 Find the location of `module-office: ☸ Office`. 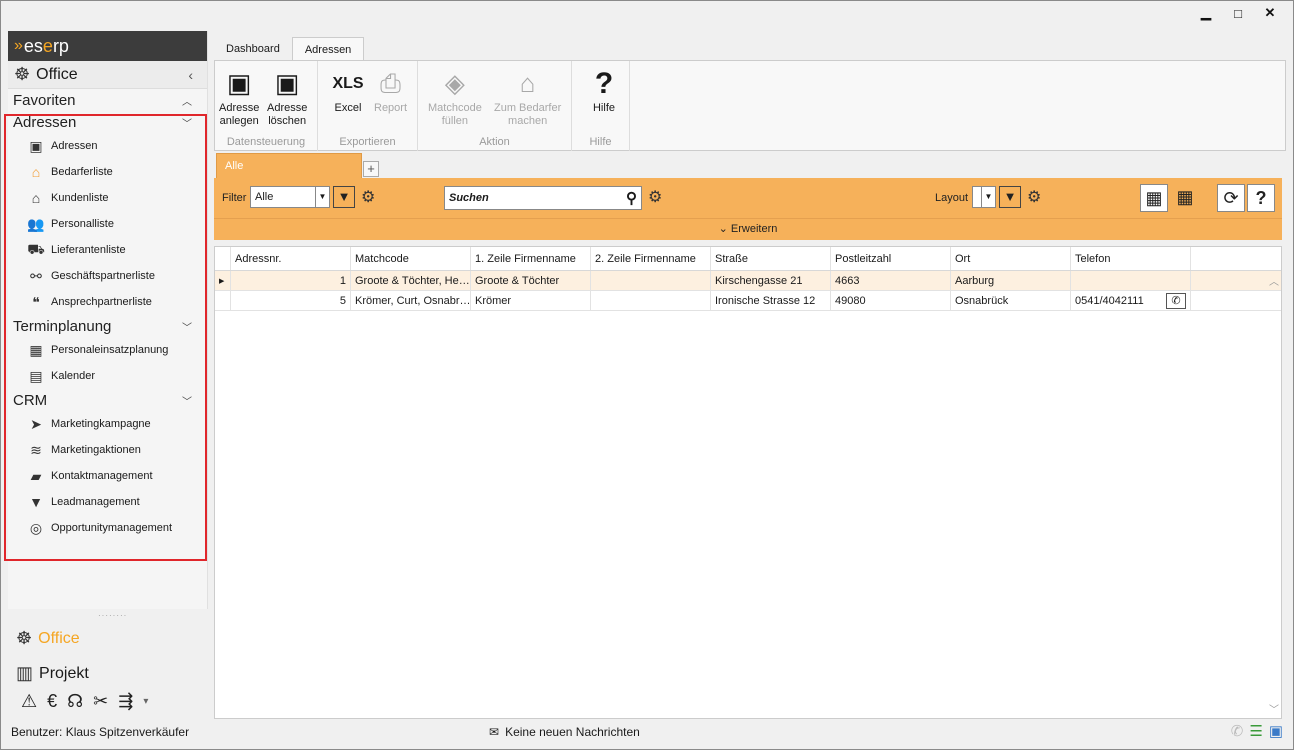

module-office: ☸ Office is located at coordinates (108, 638).